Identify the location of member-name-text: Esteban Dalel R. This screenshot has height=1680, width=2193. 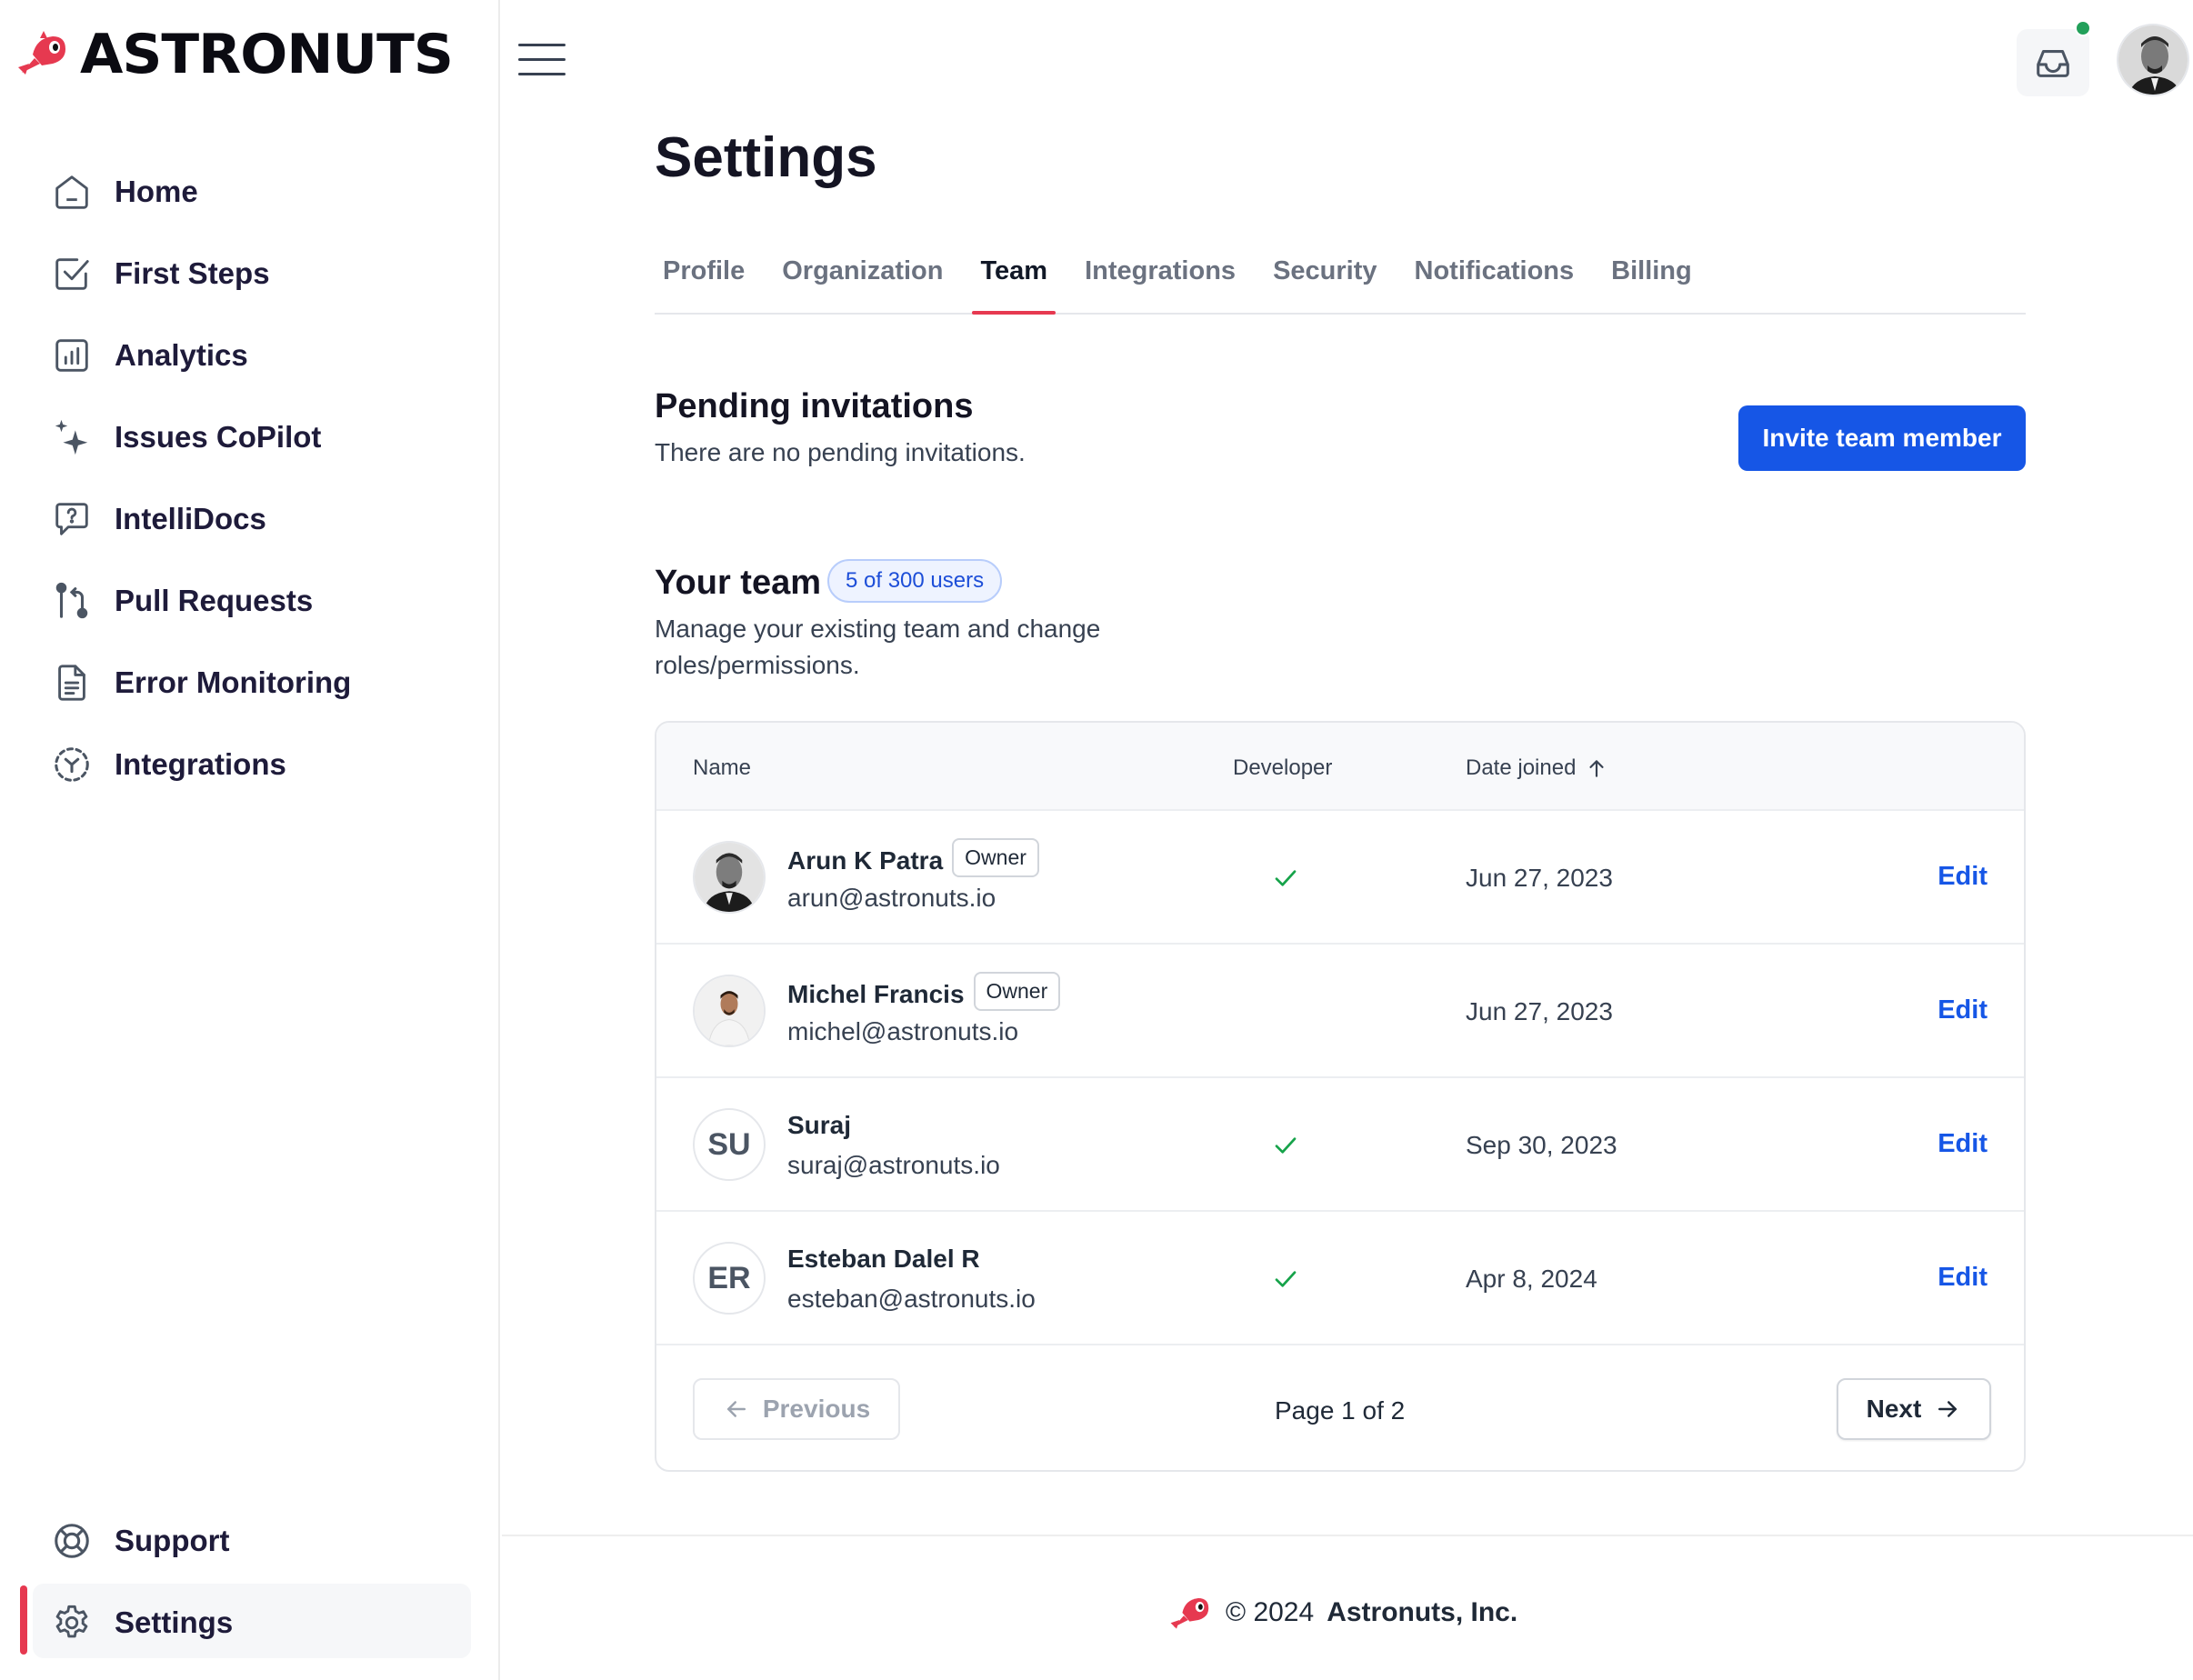
(883, 1259).